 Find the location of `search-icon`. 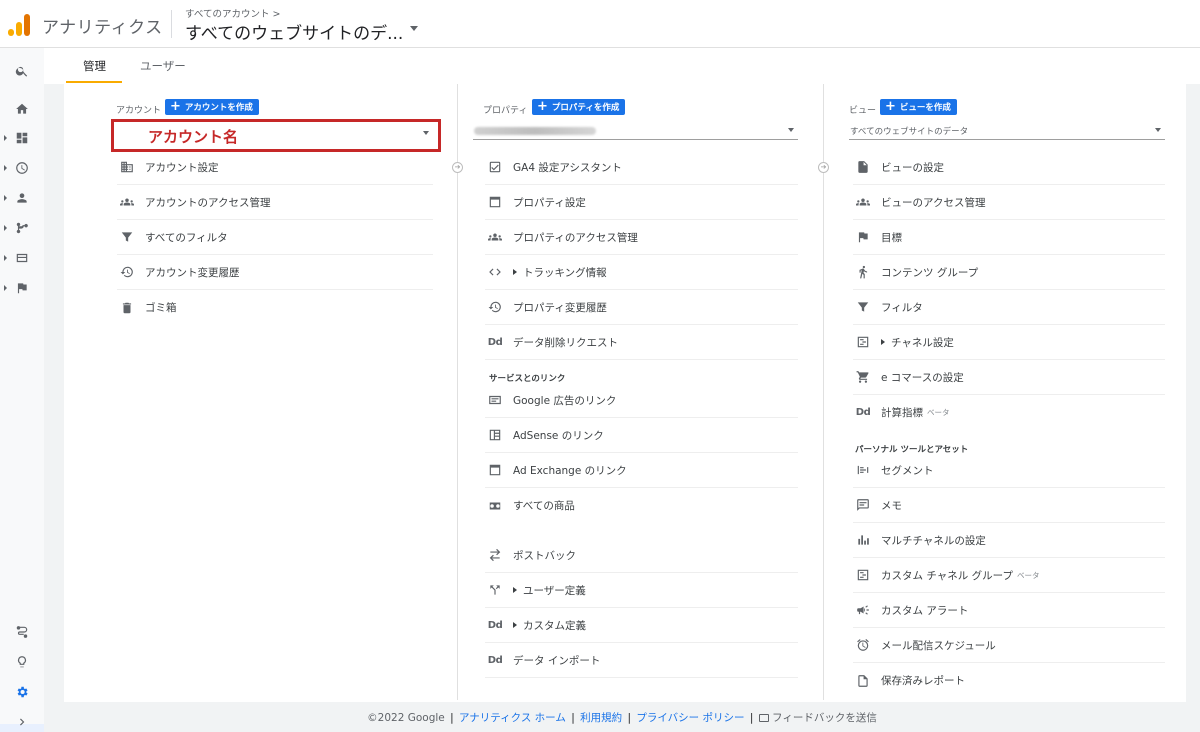

search-icon is located at coordinates (22, 71).